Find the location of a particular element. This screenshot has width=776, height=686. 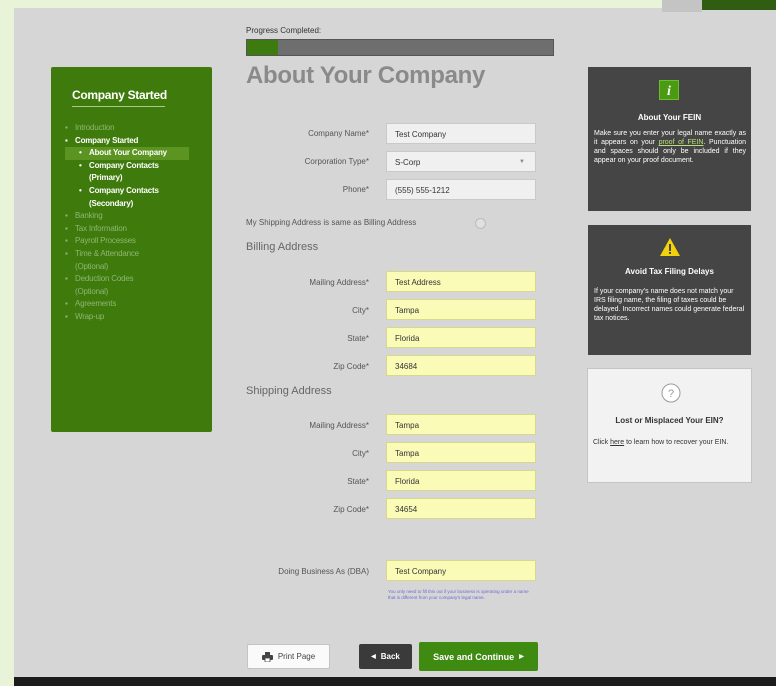

tax-delay-title: Avoid Tax Filing Delays is located at coordinates (669, 271).